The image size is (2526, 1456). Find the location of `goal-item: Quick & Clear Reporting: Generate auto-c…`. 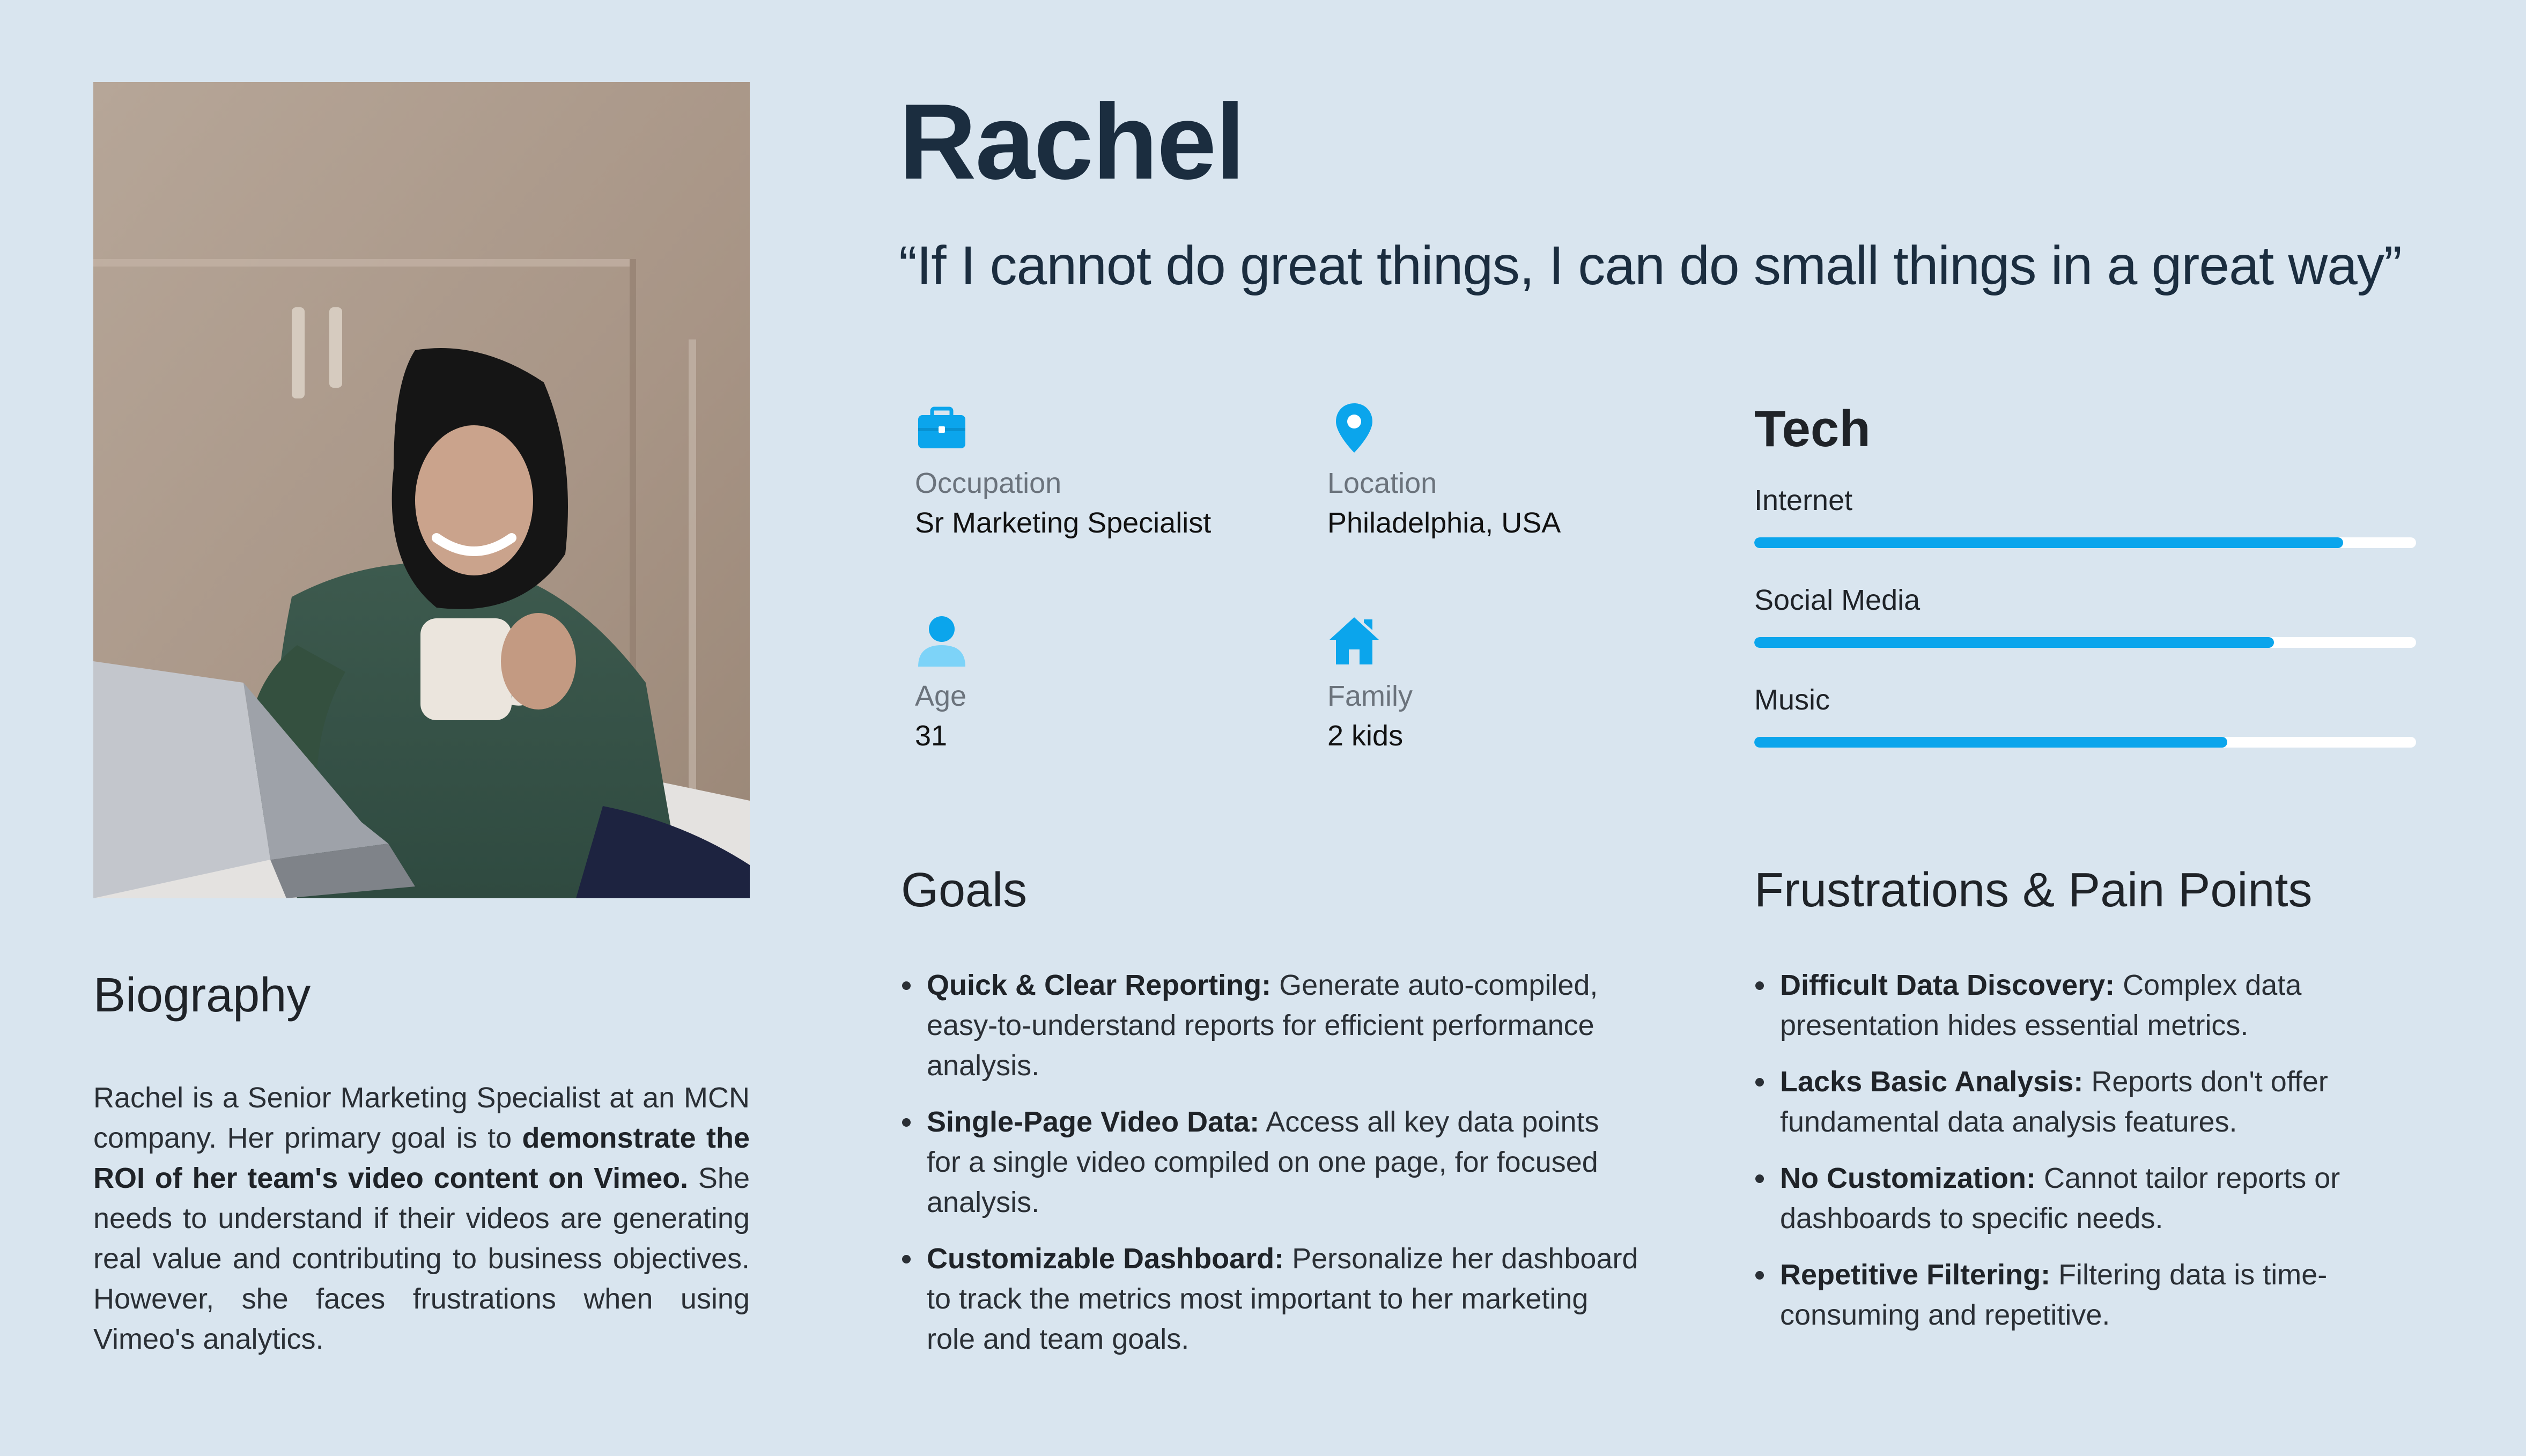

goal-item: Quick & Clear Reporting: Generate auto-c… is located at coordinates (1269, 1025).